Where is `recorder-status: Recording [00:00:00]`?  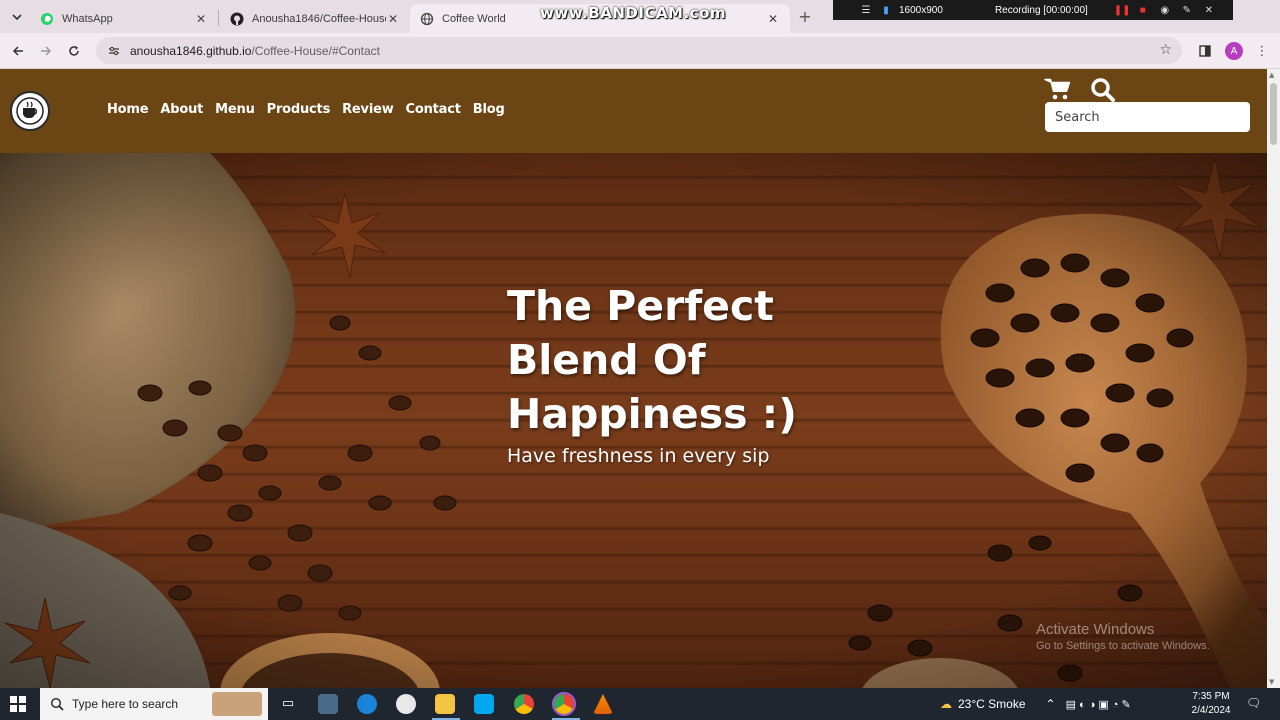
recorder-status: Recording [00:00:00] is located at coordinates (1041, 10).